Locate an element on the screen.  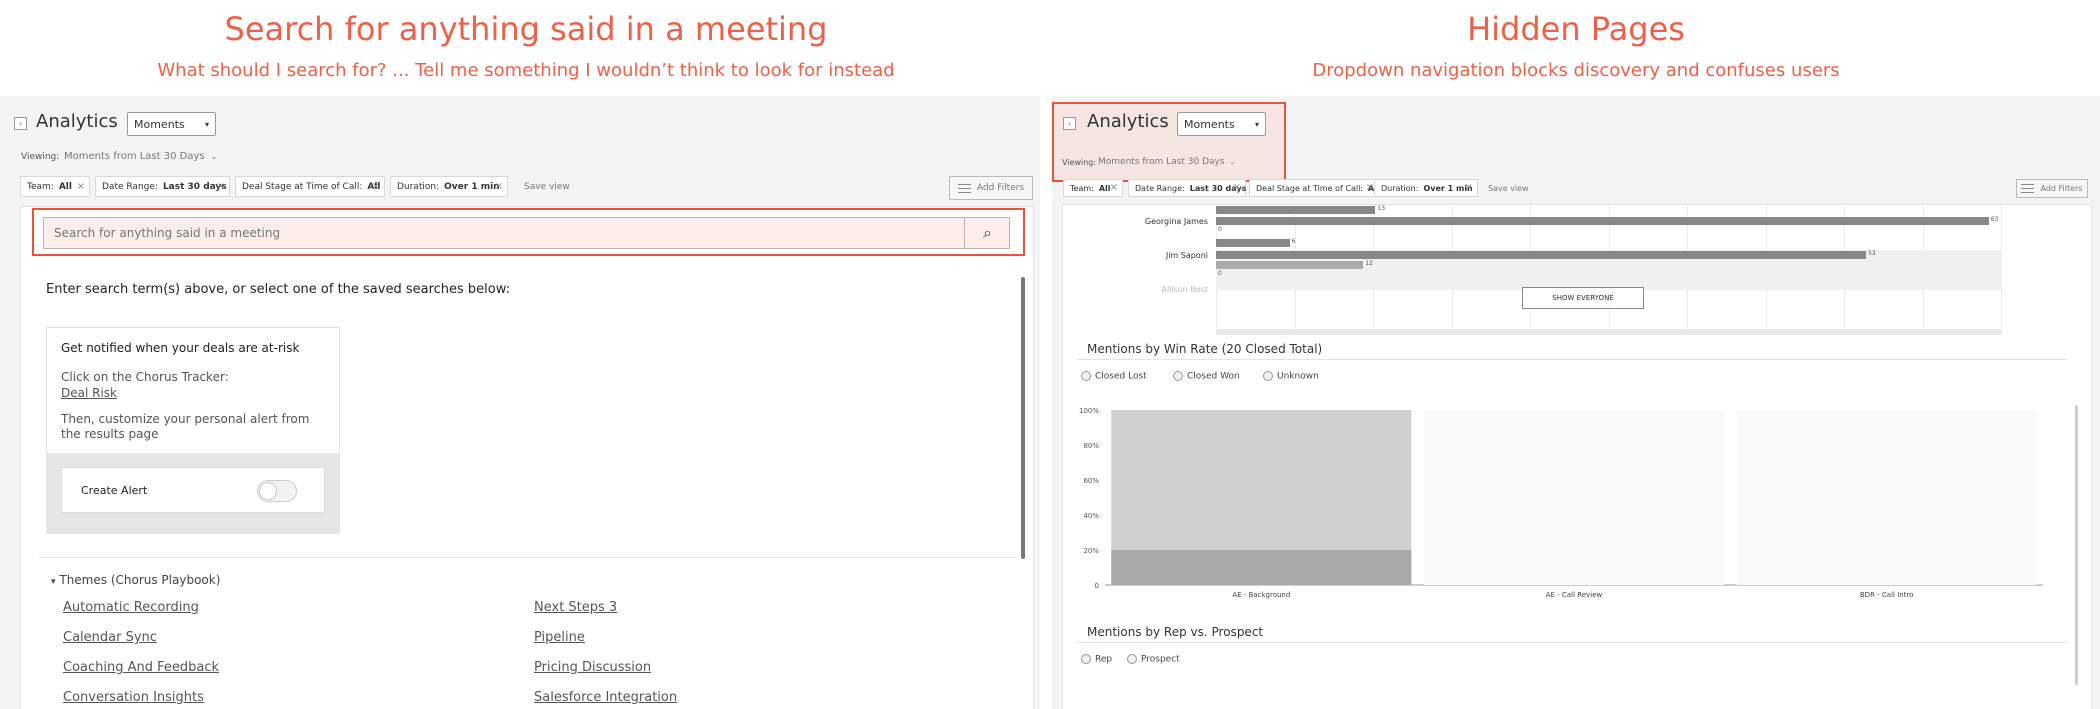
legend-label: Closed Won is located at coordinates (1213, 376).